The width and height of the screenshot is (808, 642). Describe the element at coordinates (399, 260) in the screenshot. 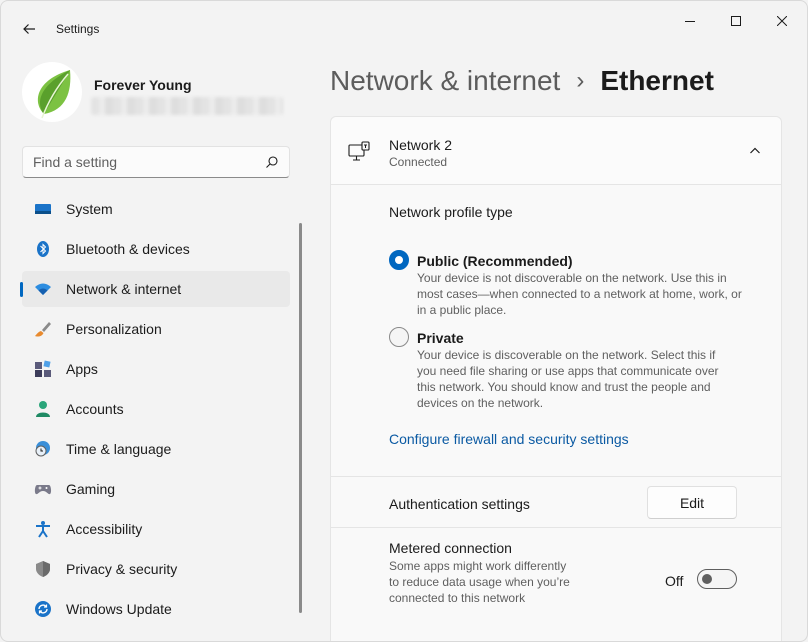

I see `public-radio` at that location.